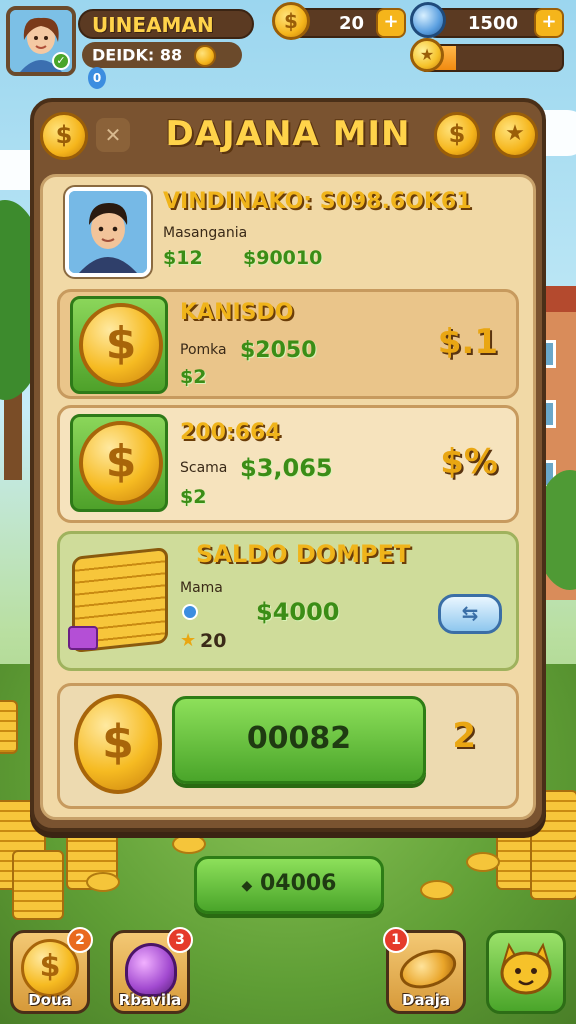  What do you see at coordinates (317, 201) in the screenshot?
I see `profile-title: VINDINAKO: S098.6OK61` at bounding box center [317, 201].